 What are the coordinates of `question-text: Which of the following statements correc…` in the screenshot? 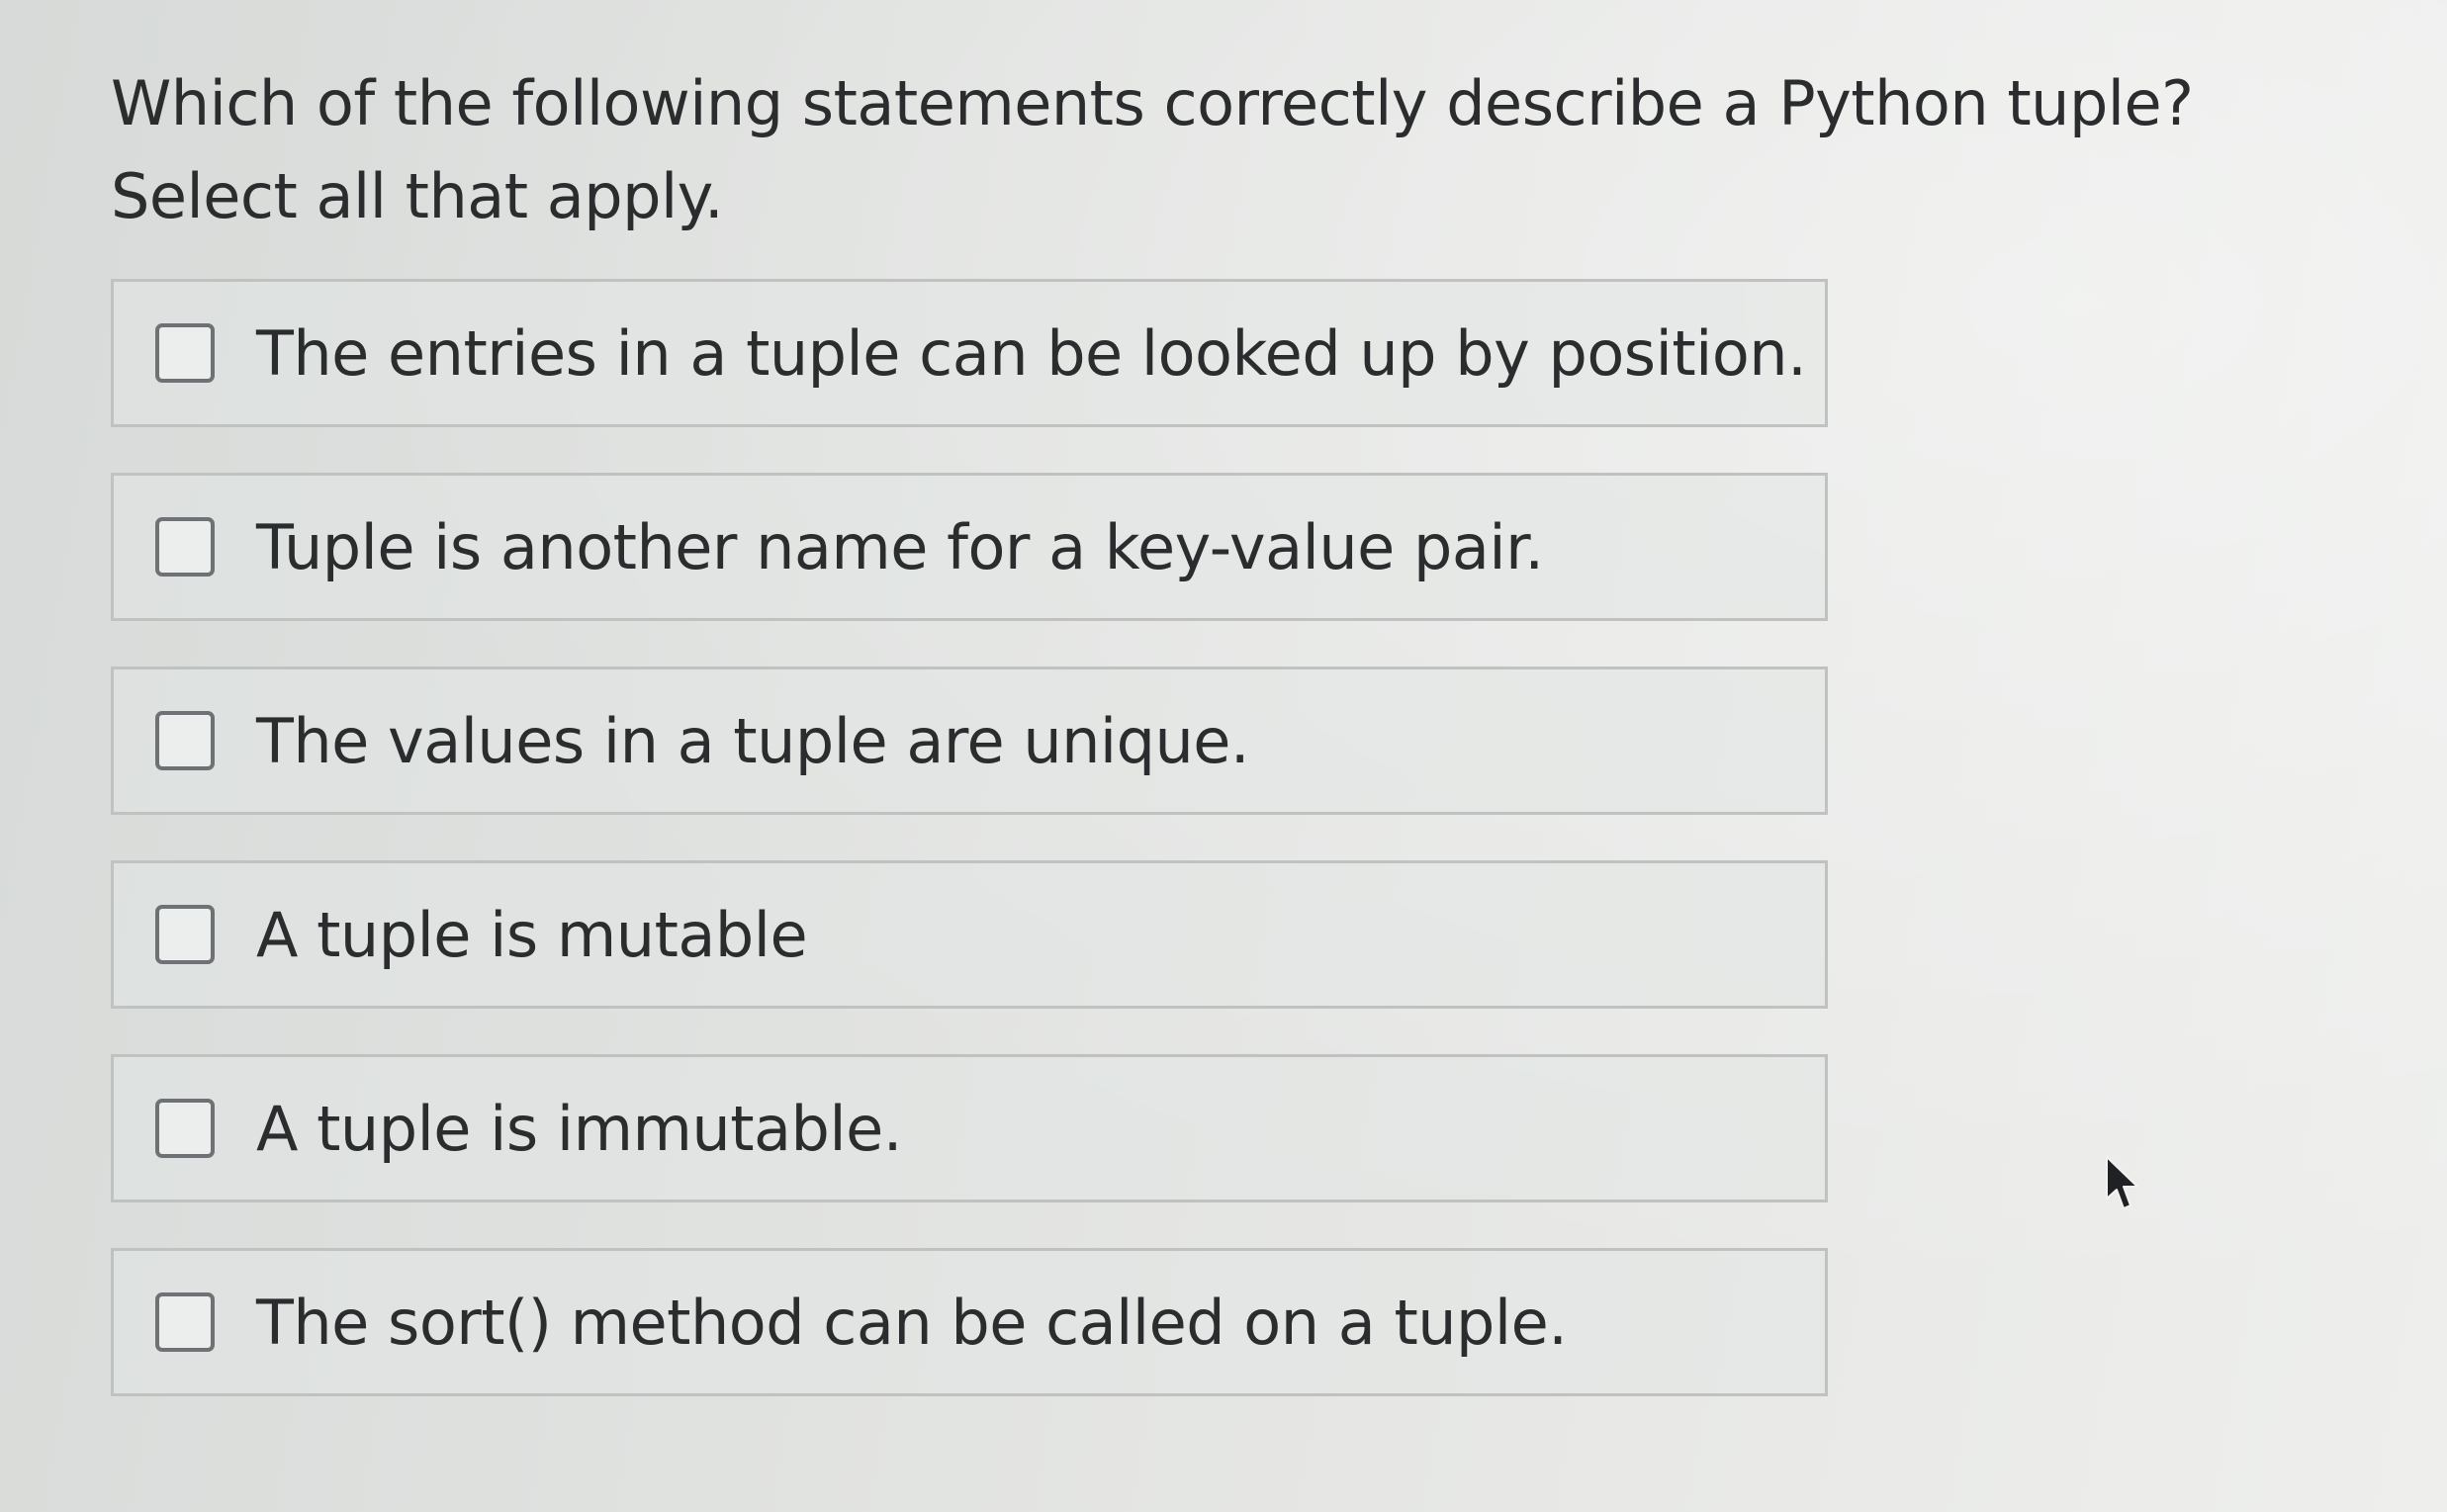 It's located at (1152, 149).